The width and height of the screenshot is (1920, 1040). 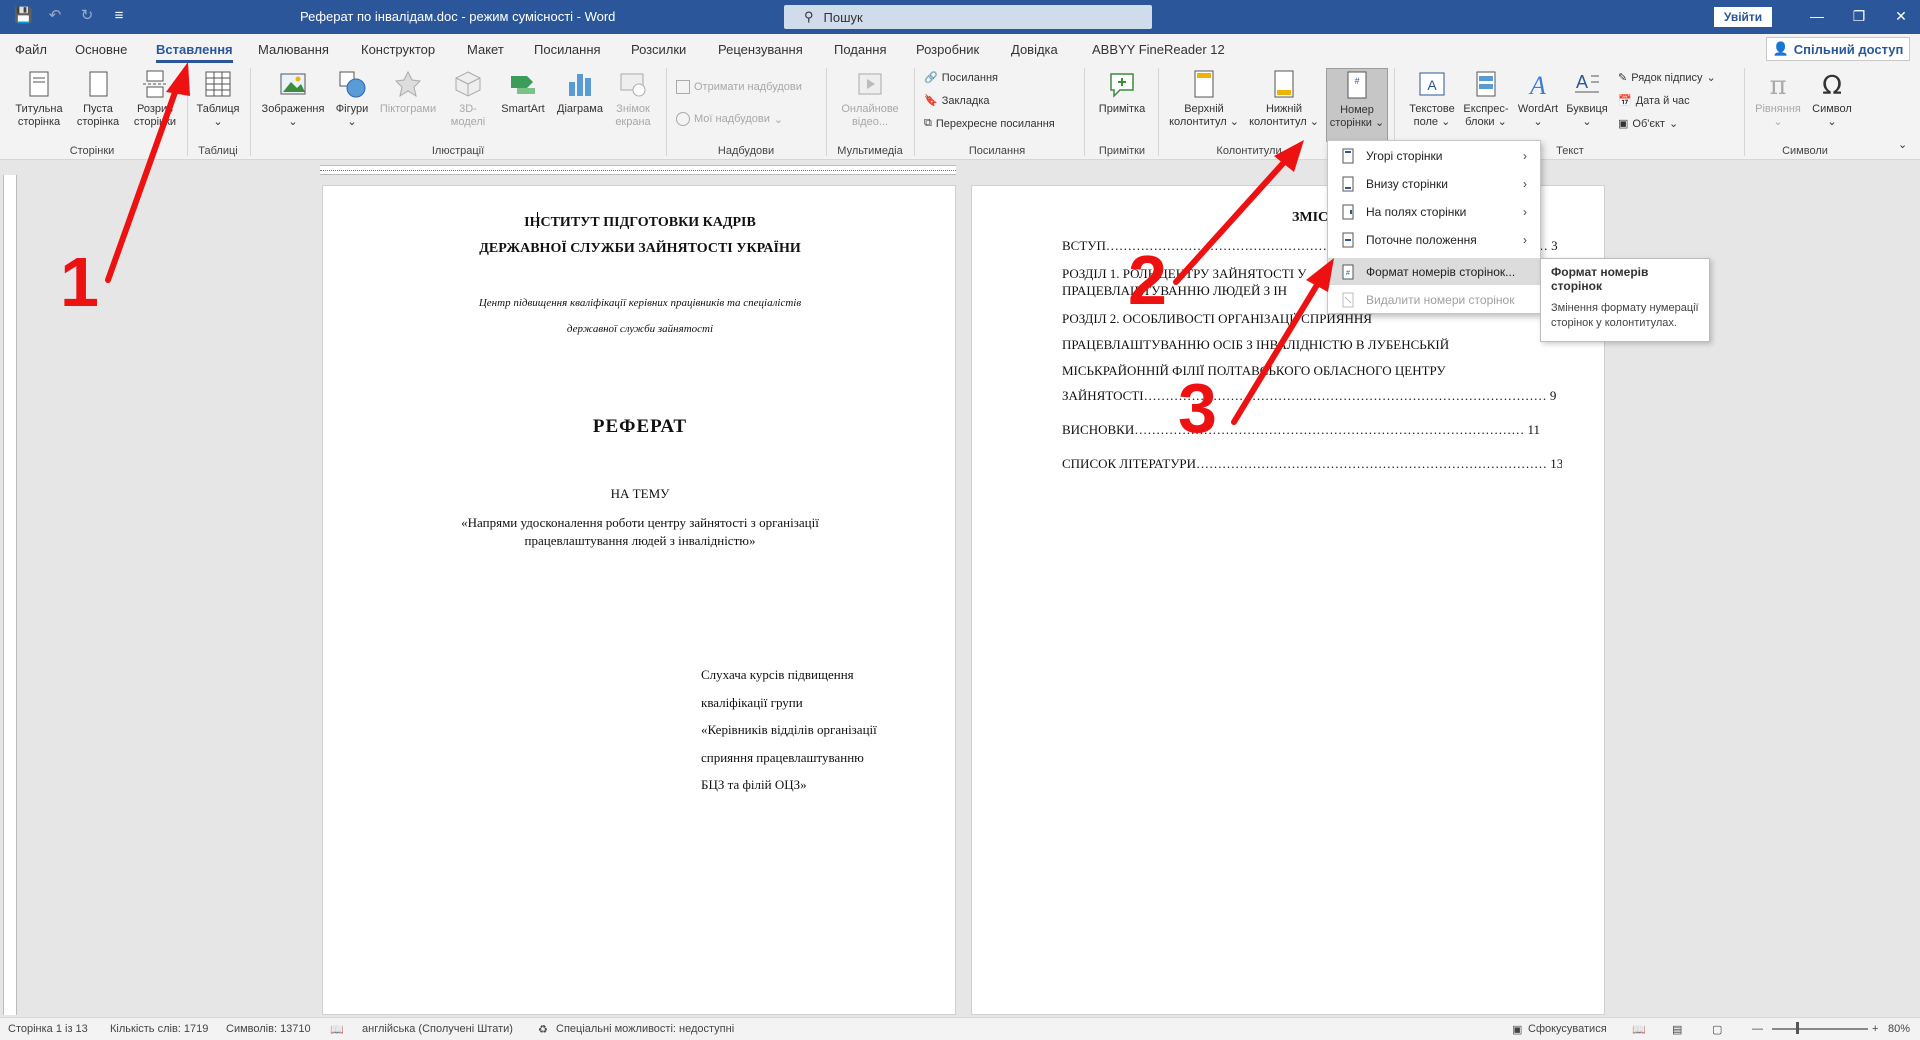 What do you see at coordinates (1820, 1029) in the screenshot?
I see `zoom-slider` at bounding box center [1820, 1029].